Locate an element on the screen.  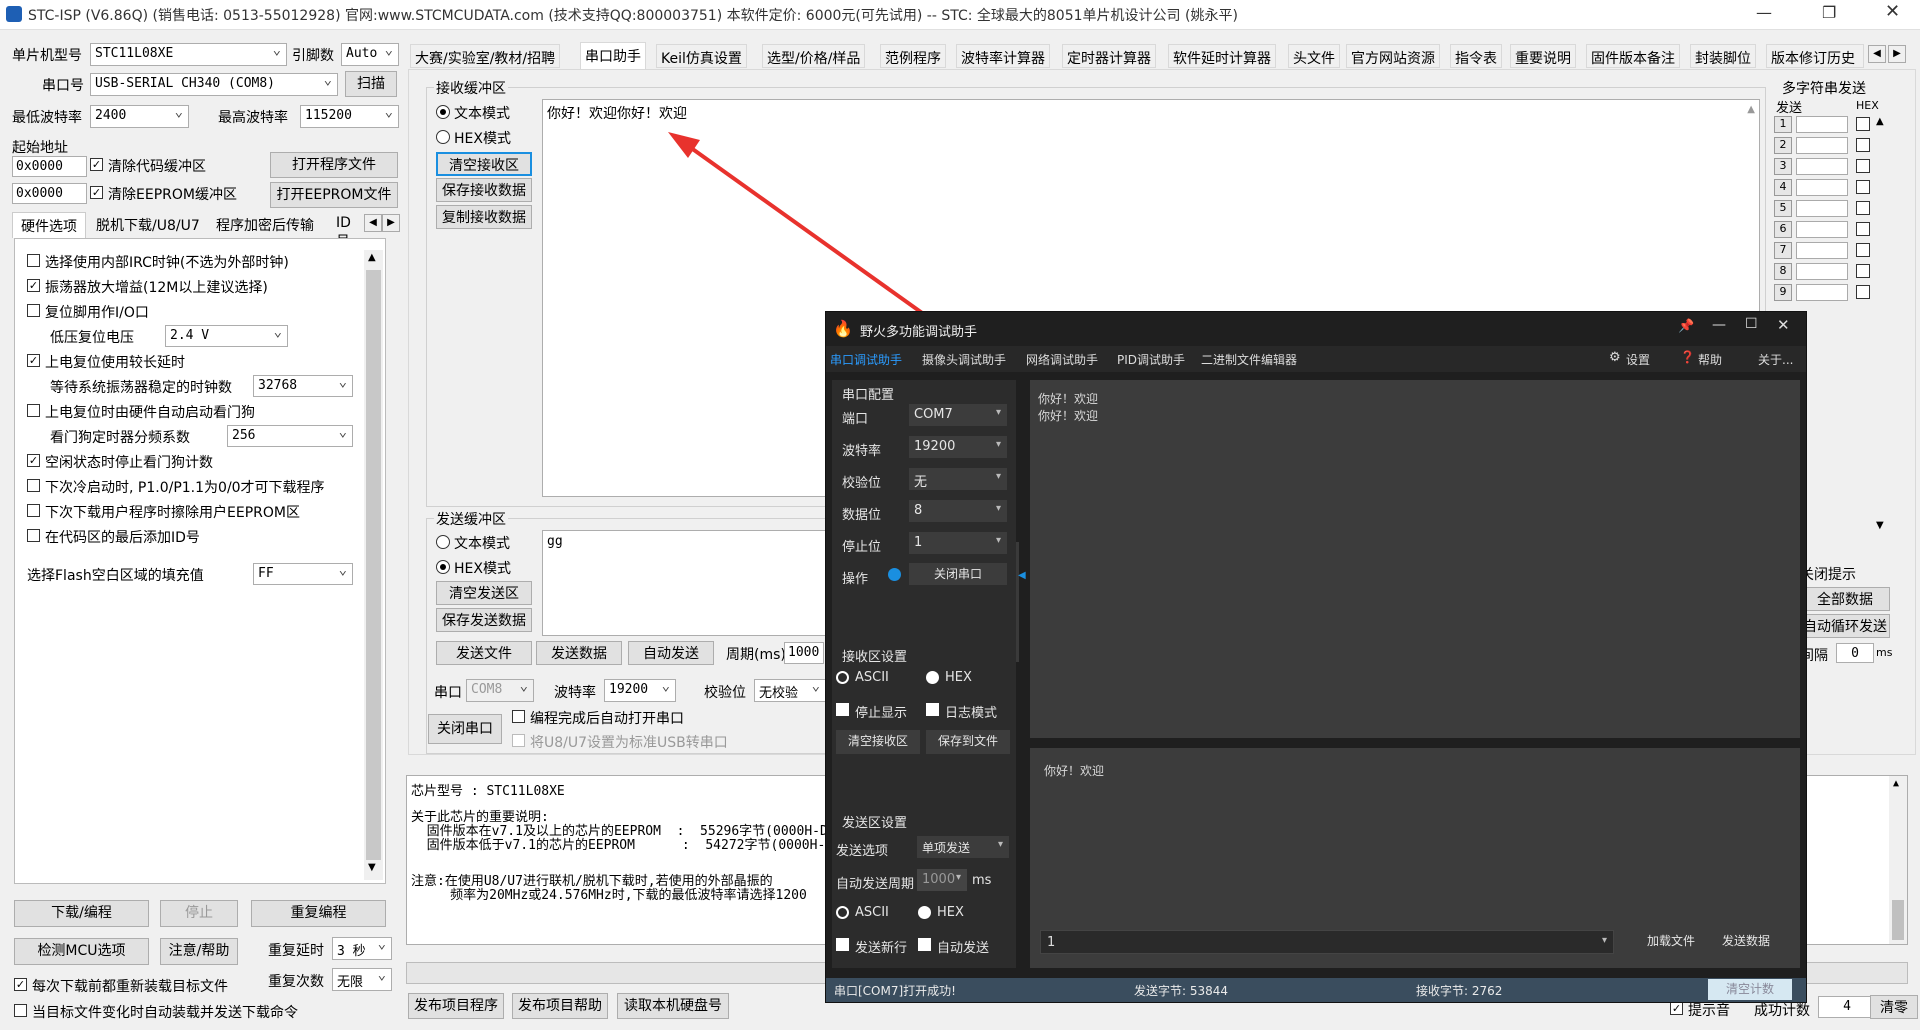
fire-stopbits-select: 1 is located at coordinates (958, 543).